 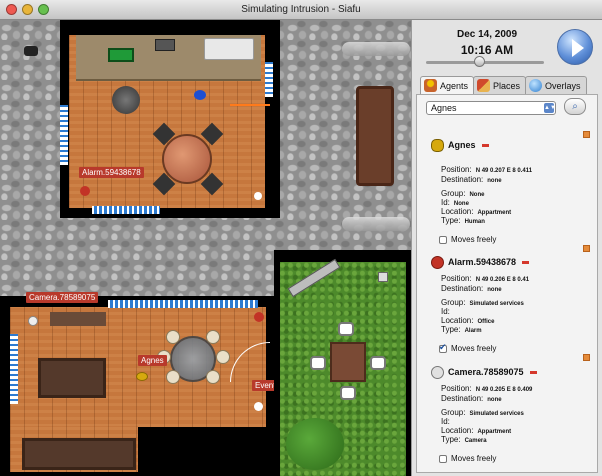 I want to click on house-icon, so click(x=484, y=85).